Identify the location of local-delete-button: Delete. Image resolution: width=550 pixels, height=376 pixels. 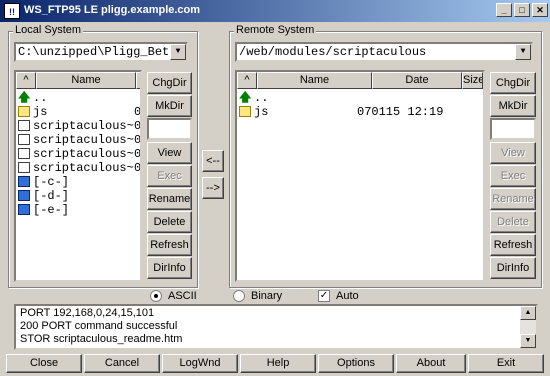
(169, 222).